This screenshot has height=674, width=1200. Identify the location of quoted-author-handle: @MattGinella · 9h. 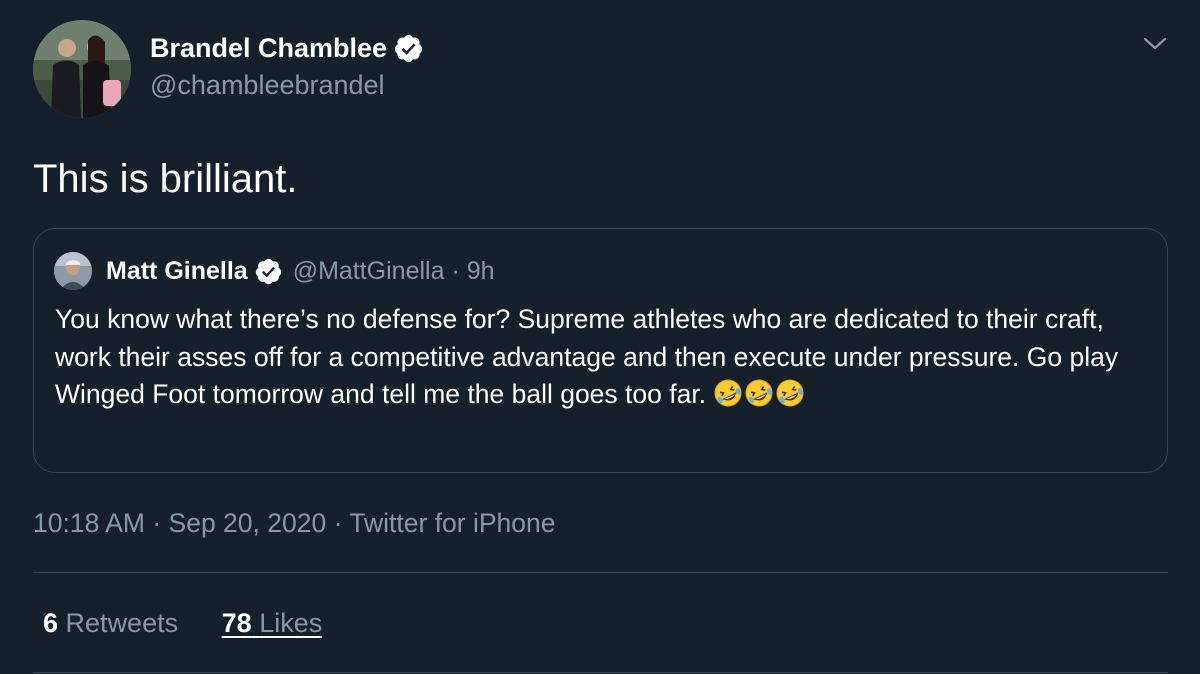
(394, 271).